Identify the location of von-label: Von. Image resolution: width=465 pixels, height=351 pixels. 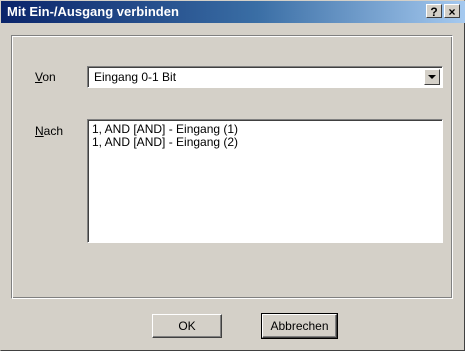
(45, 77).